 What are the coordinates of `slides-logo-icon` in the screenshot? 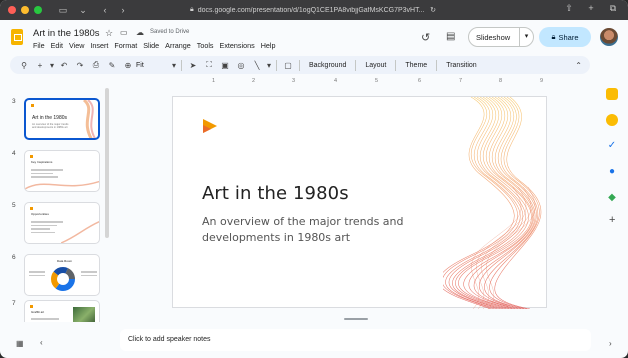 It's located at (17, 37).